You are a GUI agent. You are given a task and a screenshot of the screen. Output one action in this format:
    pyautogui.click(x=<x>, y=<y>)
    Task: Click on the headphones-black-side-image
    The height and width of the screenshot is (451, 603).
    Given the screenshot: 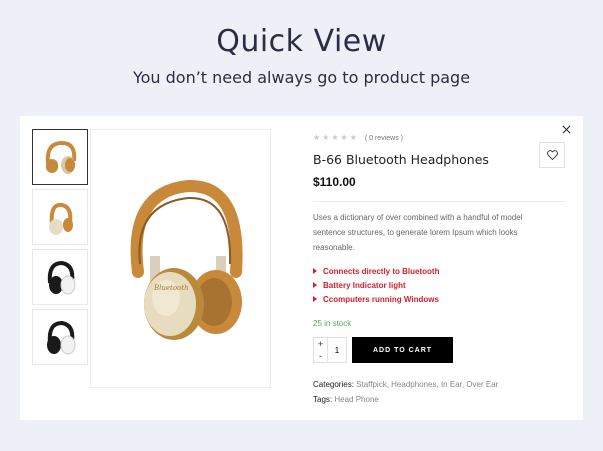 What is the action you would take?
    pyautogui.click(x=61, y=277)
    